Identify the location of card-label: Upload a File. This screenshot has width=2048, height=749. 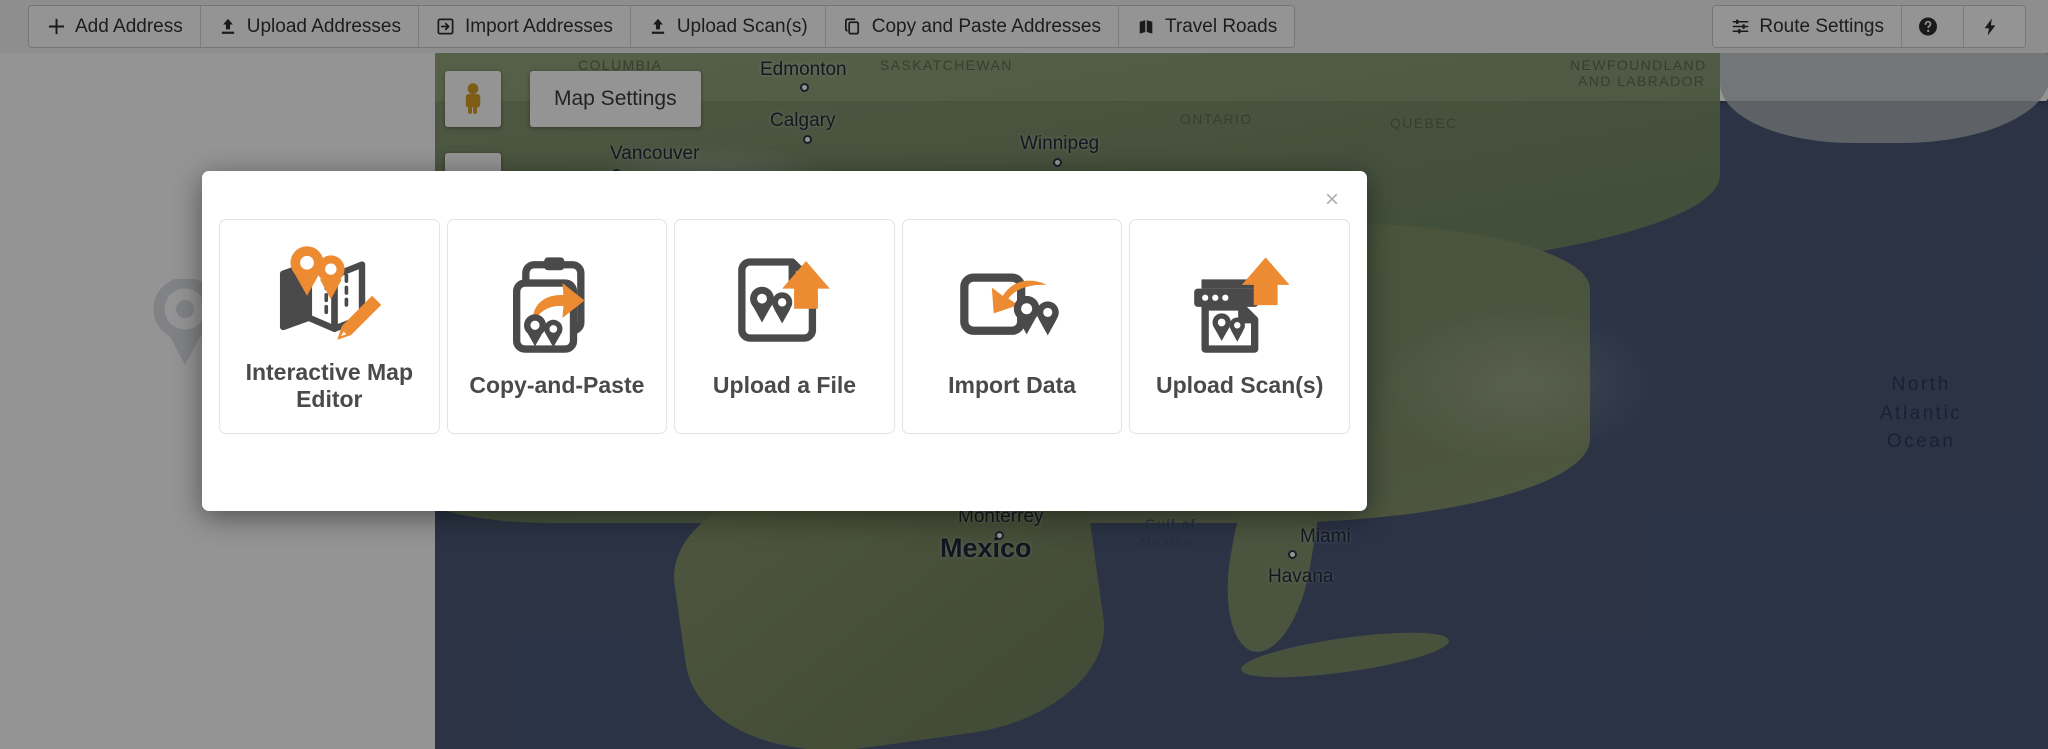
(784, 385).